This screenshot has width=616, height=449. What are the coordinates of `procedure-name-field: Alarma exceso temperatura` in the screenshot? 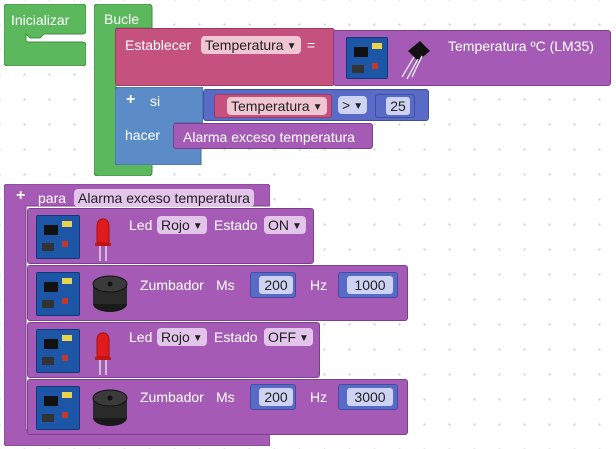 It's located at (164, 198).